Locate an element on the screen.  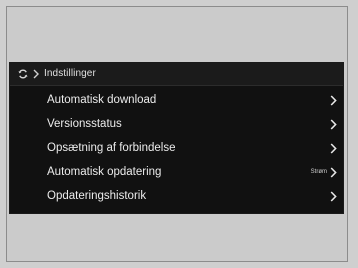
menu-item-version-status: Versionsstatus is located at coordinates (176, 125).